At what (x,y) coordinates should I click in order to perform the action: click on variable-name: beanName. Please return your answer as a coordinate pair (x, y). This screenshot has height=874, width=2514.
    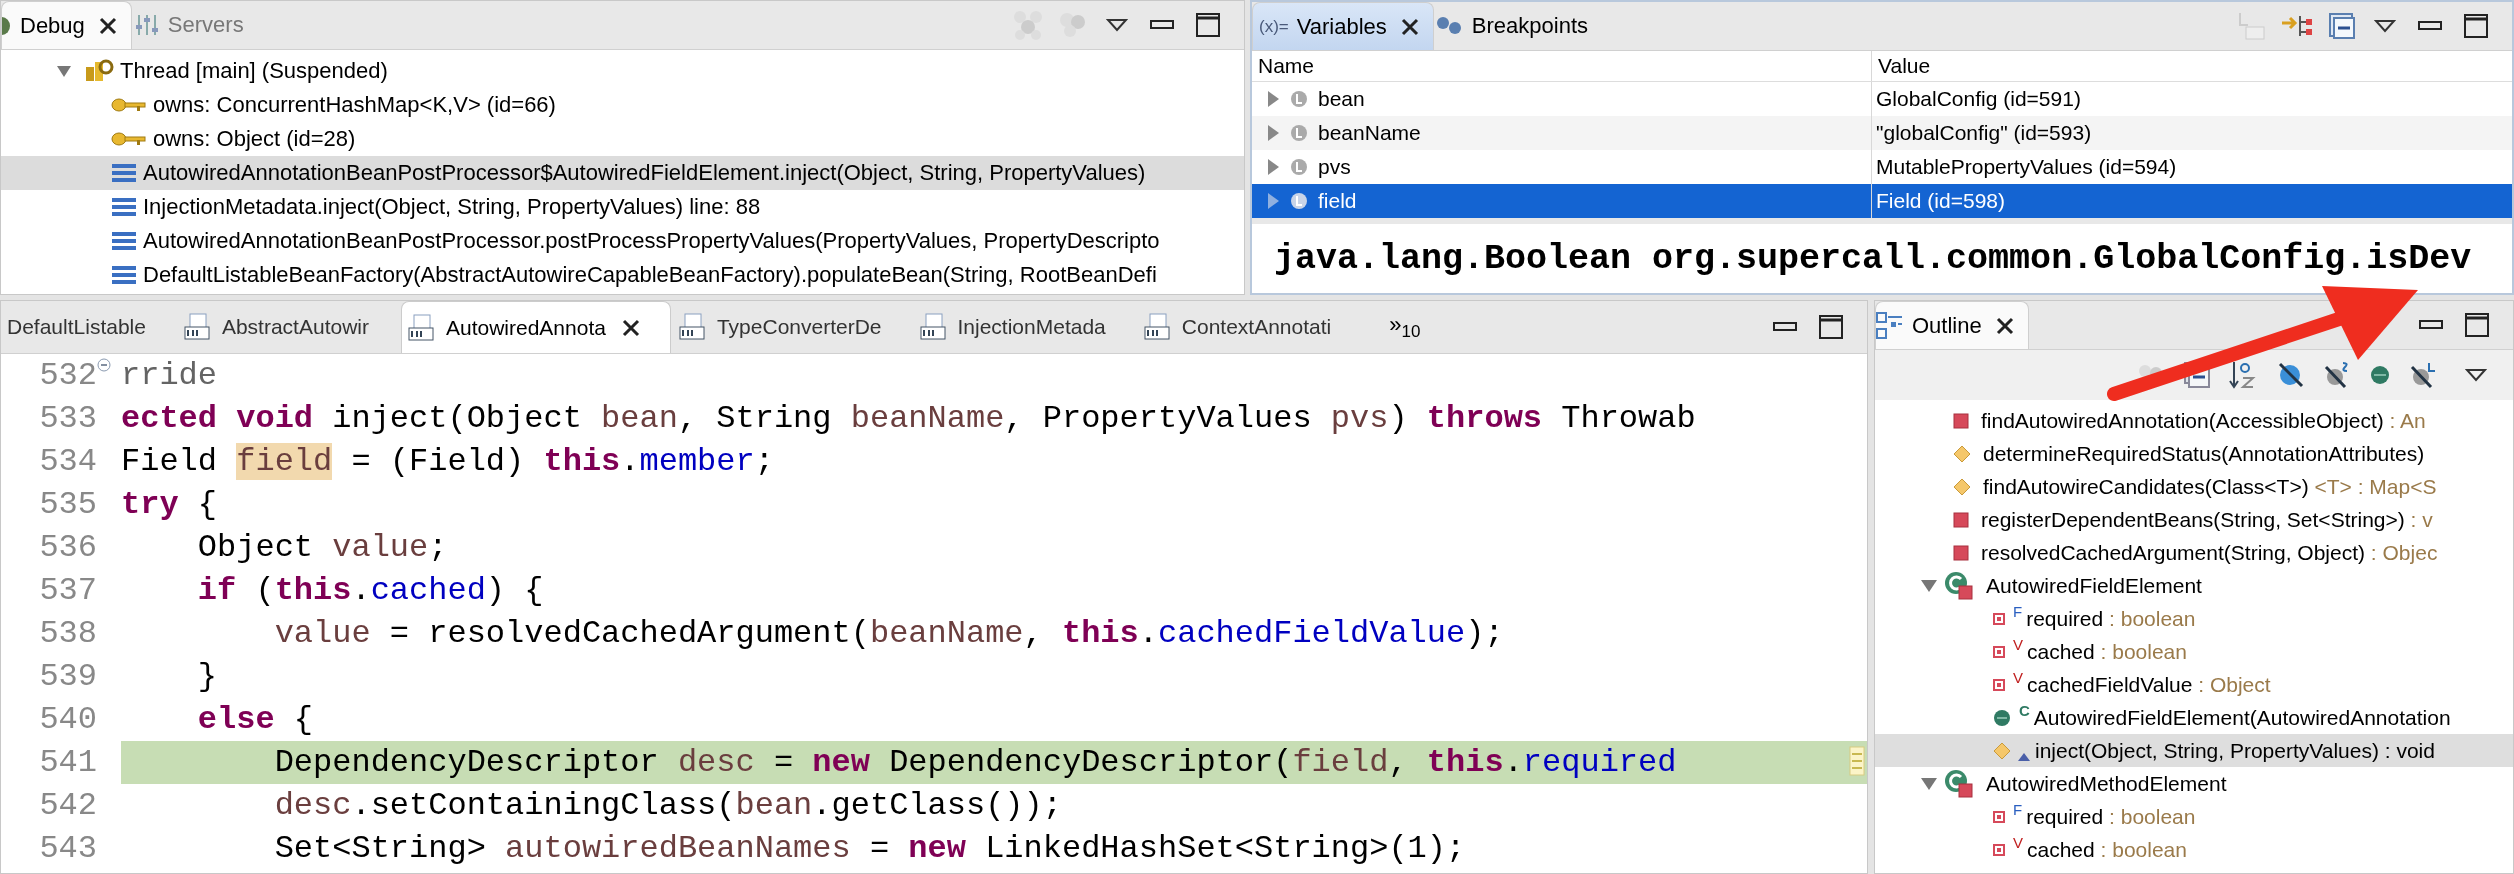
    Looking at the image, I should click on (1369, 133).